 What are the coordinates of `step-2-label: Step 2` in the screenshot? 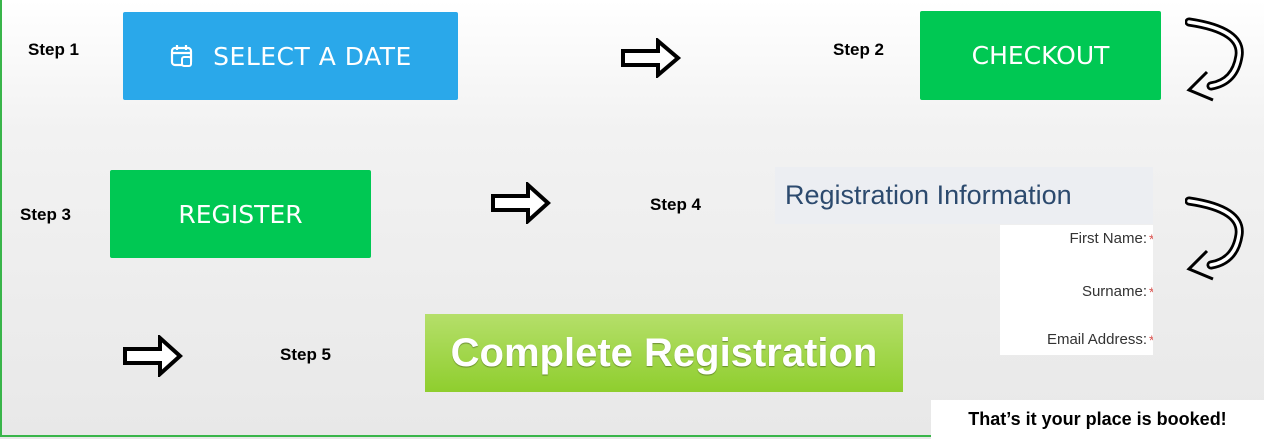 It's located at (859, 49).